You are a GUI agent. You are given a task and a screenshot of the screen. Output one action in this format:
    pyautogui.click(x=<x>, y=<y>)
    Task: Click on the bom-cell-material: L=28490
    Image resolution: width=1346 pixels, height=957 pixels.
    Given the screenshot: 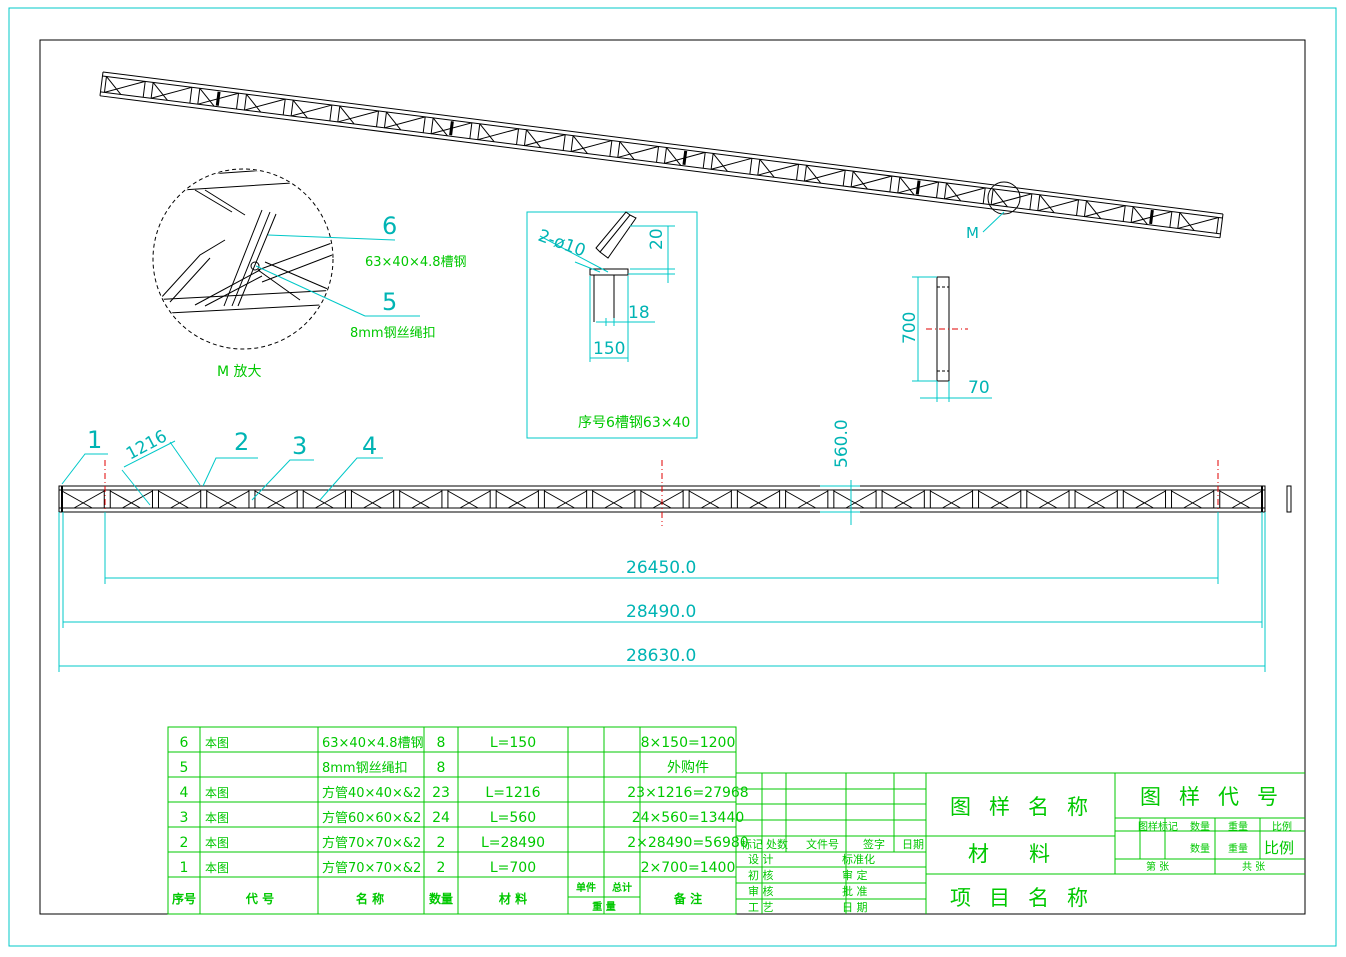 What is the action you would take?
    pyautogui.click(x=513, y=843)
    